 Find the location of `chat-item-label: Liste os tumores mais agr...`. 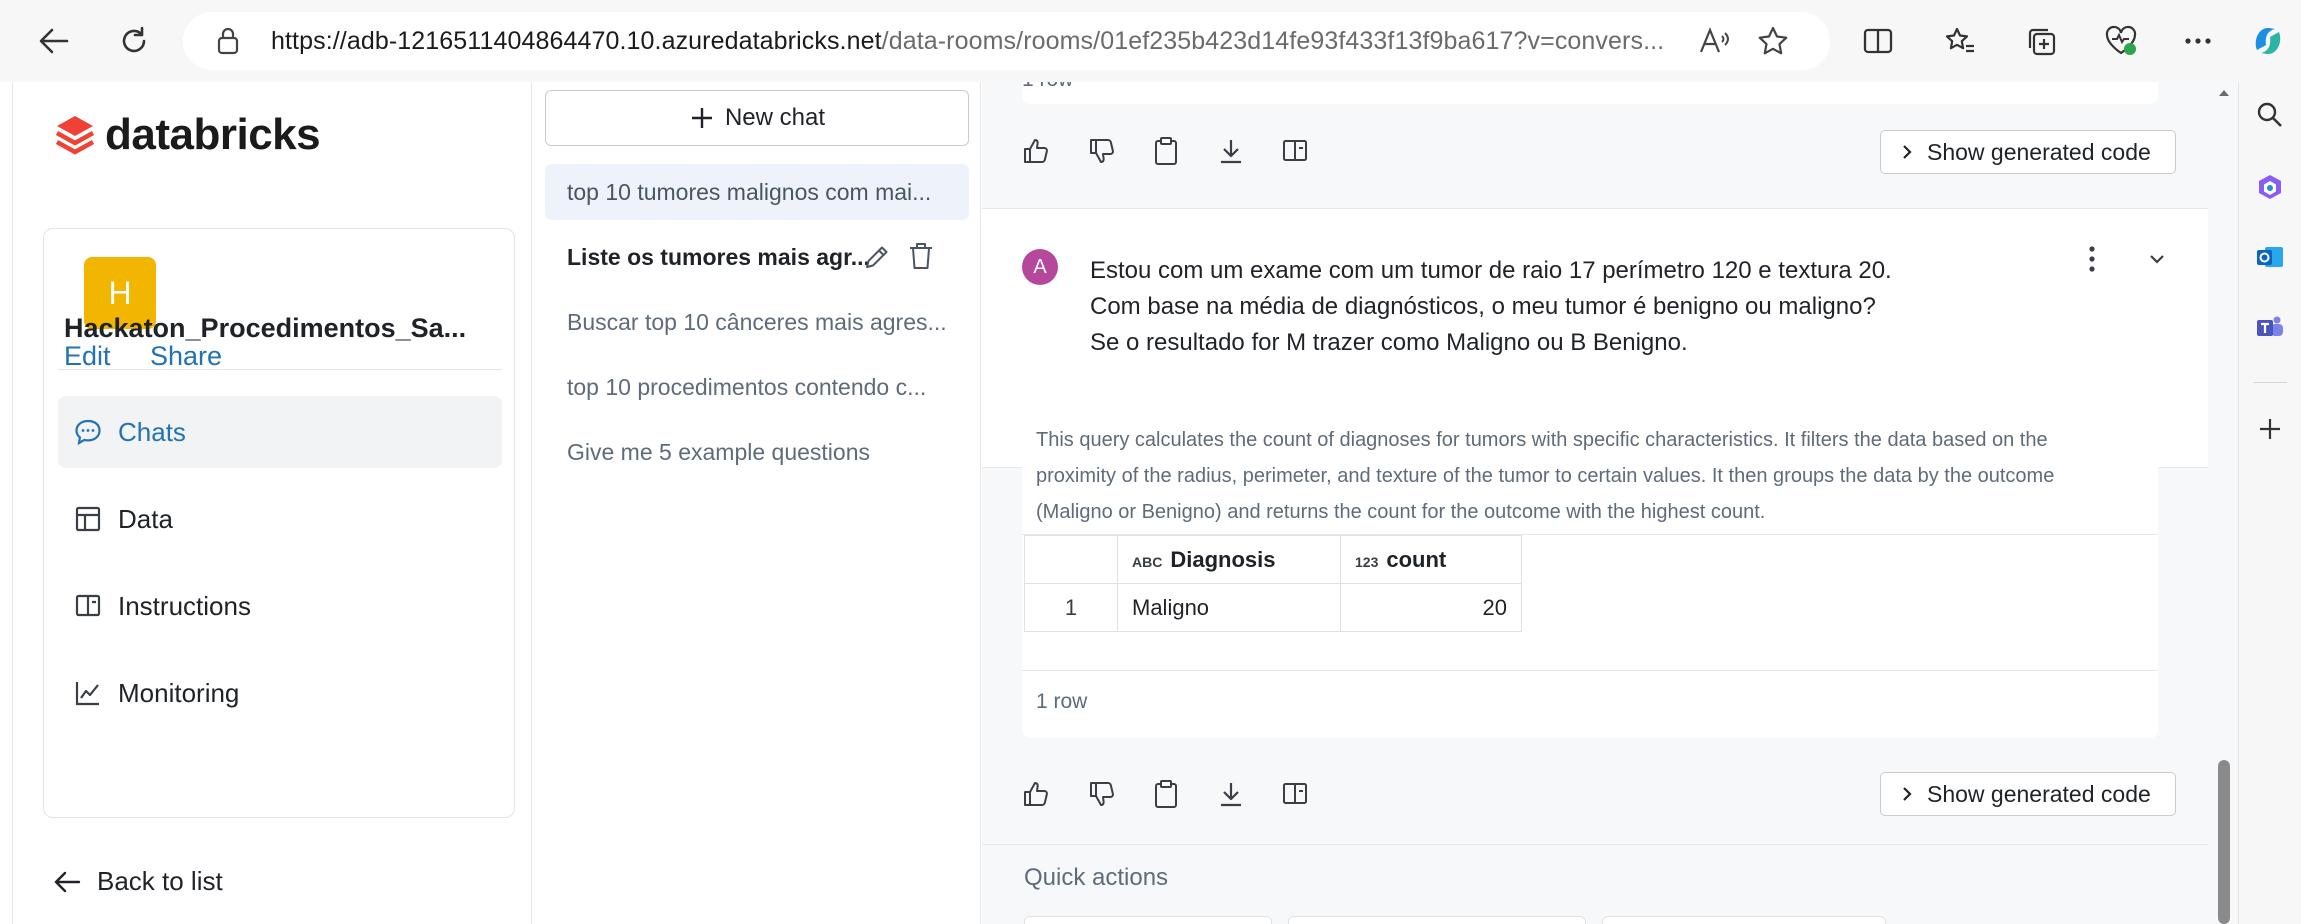

chat-item-label: Liste os tumores mais agr... is located at coordinates (718, 256).